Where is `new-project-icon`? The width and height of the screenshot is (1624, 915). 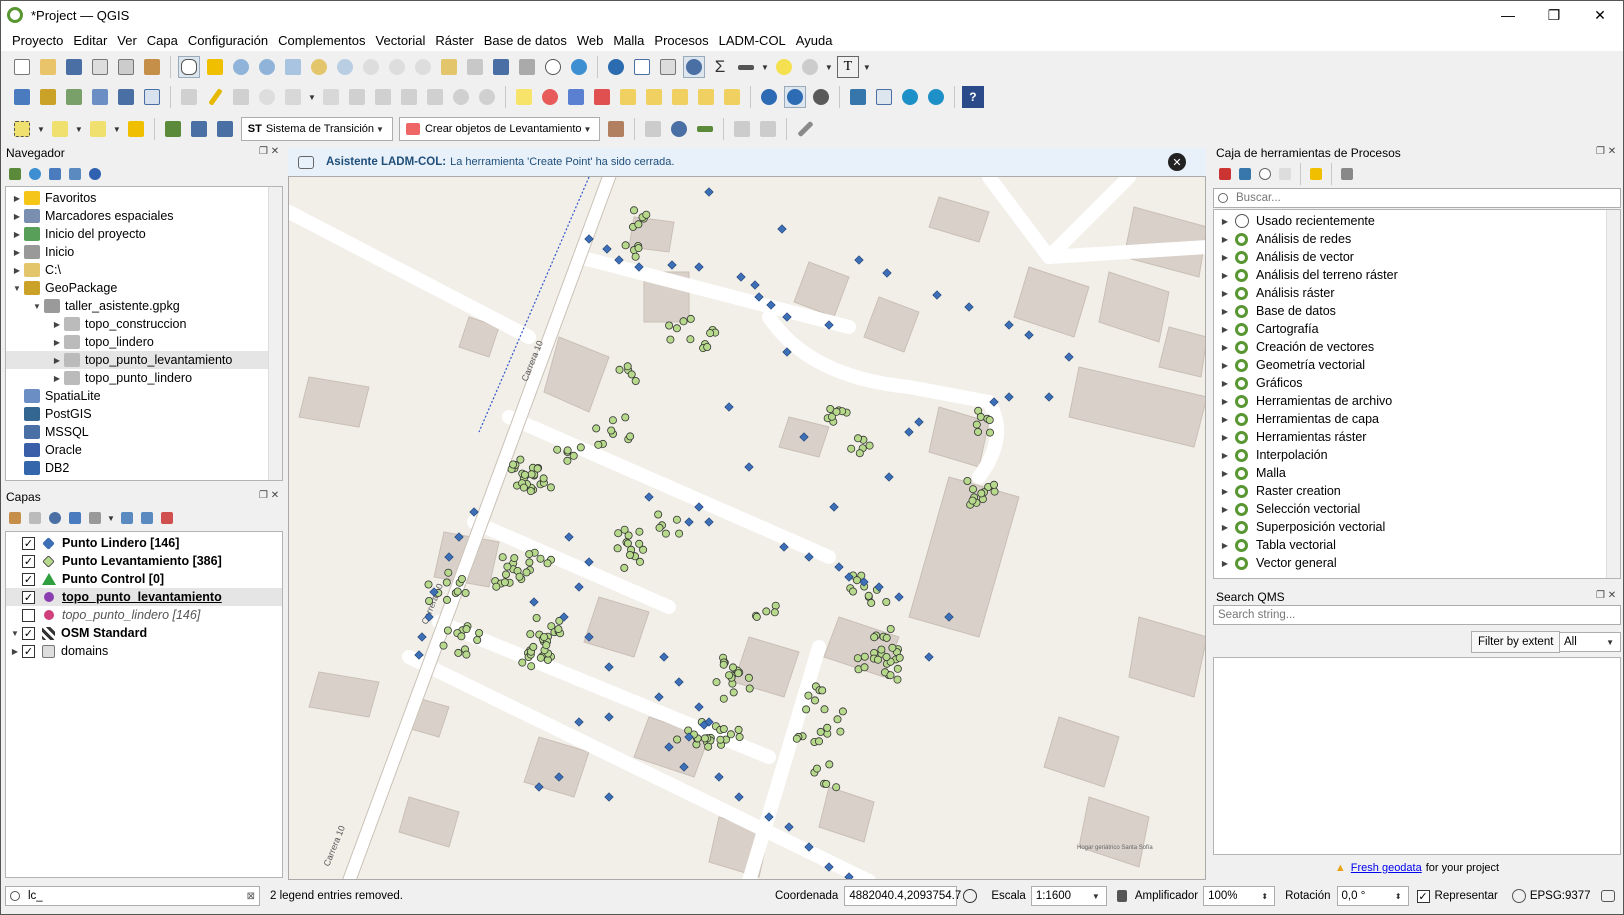 new-project-icon is located at coordinates (22, 67).